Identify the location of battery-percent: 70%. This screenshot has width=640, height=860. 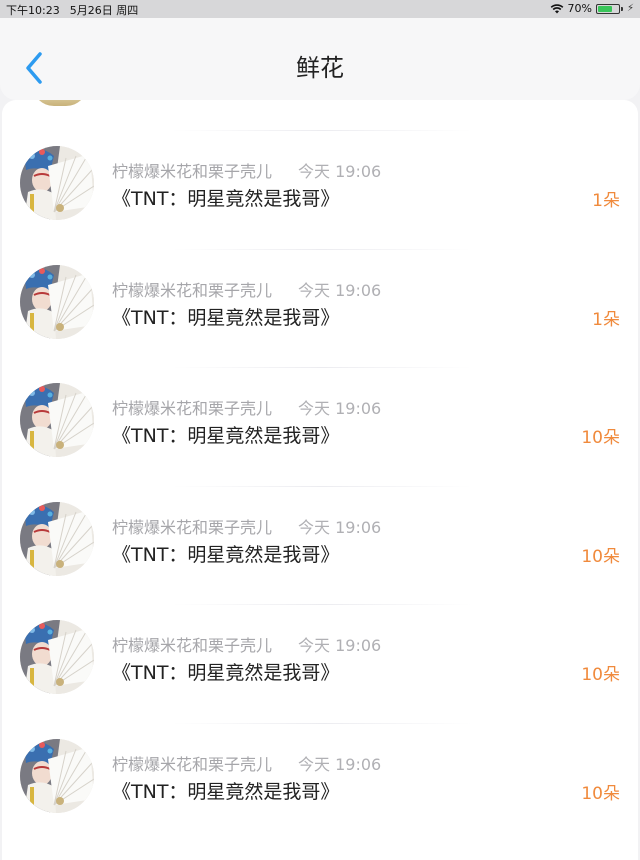
(579, 8).